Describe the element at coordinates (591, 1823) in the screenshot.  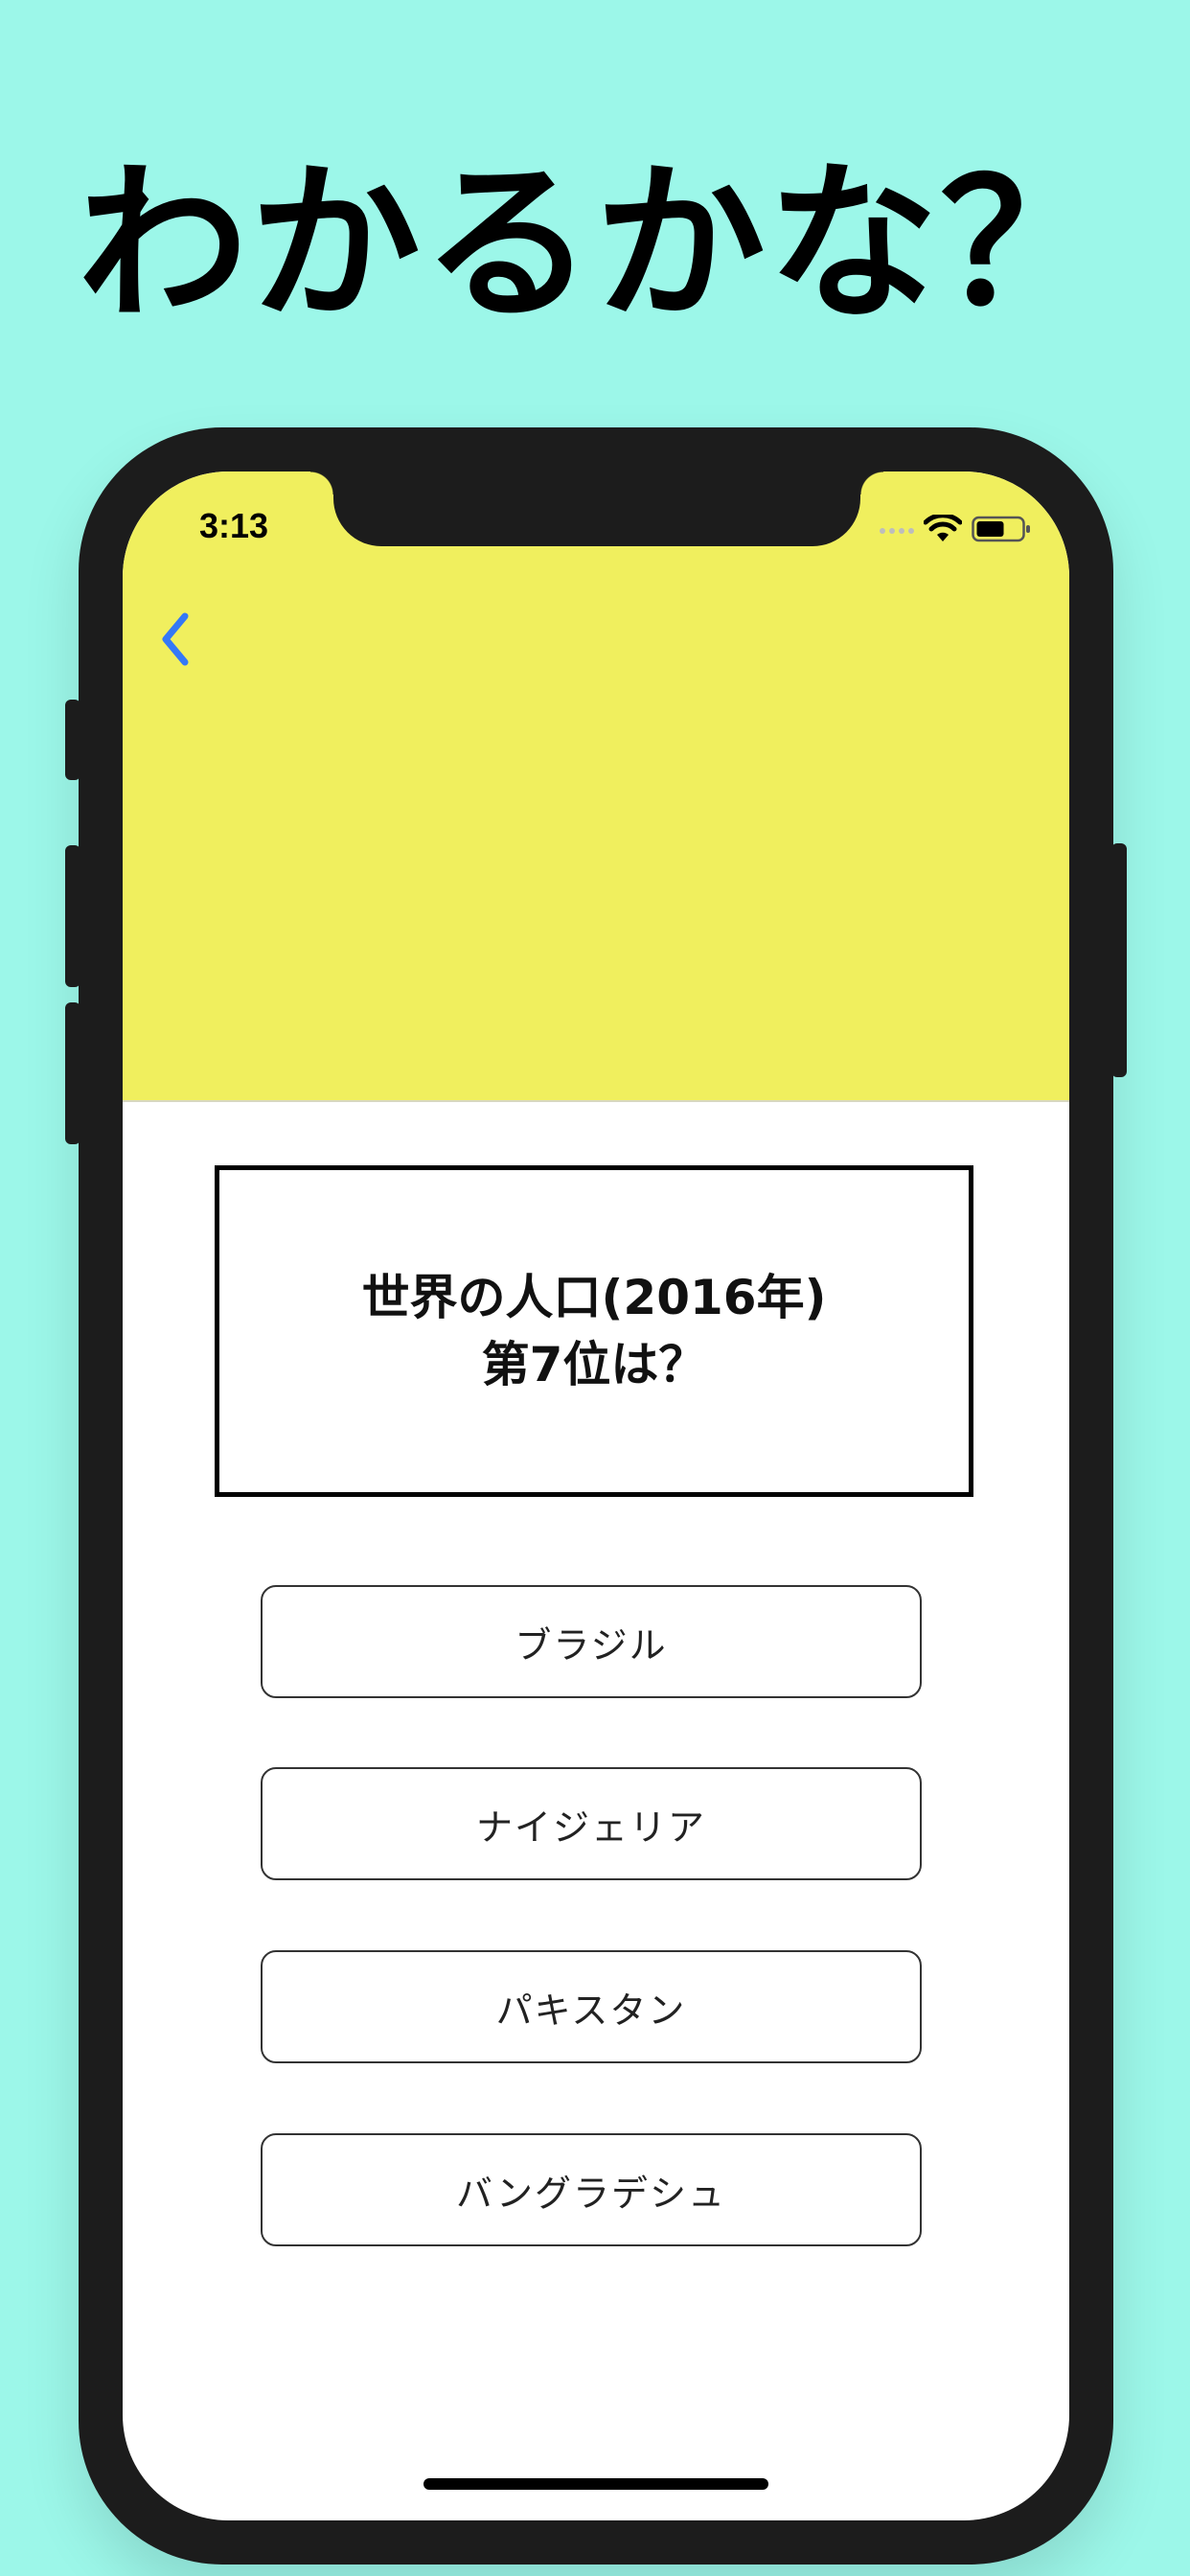
I see `answer-button-2: ナイジェリア` at that location.